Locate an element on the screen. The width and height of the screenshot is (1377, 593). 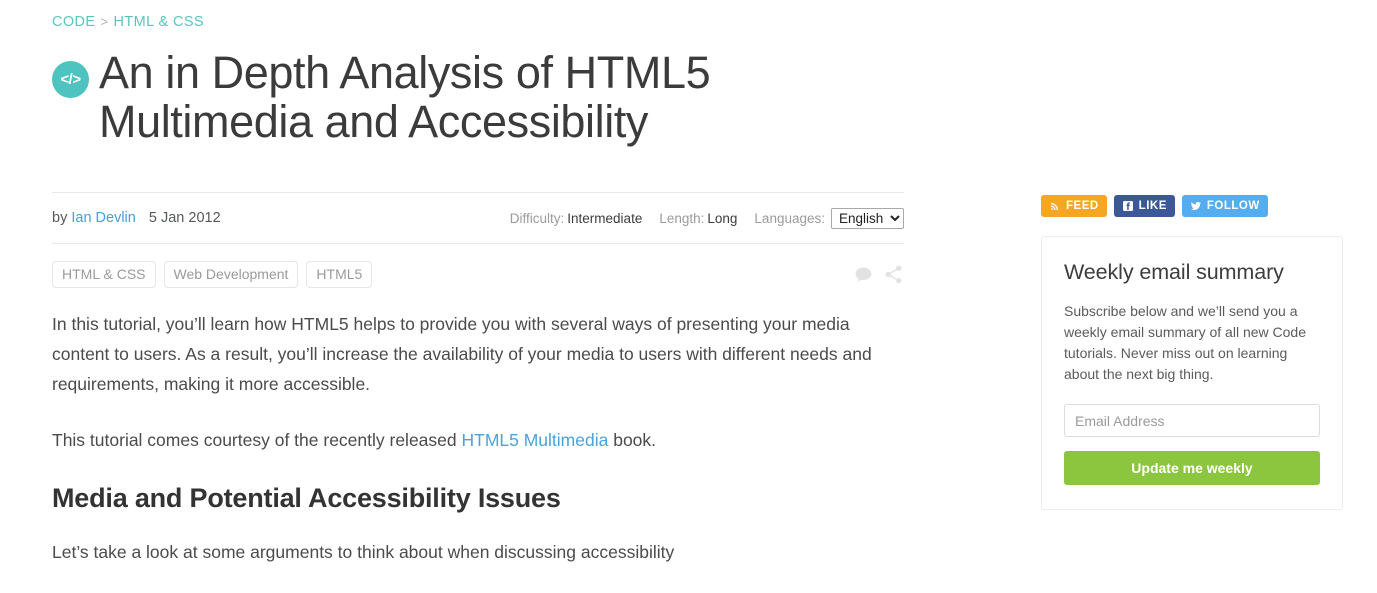
follow-button: FOLLOW is located at coordinates (1224, 206).